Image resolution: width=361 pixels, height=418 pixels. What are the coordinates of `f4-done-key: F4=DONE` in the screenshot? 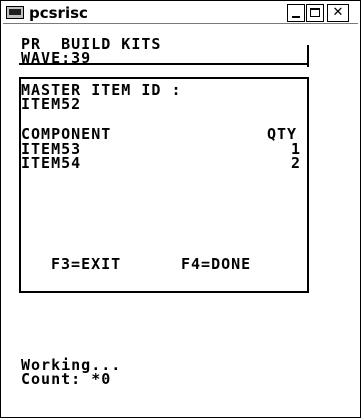 It's located at (216, 264).